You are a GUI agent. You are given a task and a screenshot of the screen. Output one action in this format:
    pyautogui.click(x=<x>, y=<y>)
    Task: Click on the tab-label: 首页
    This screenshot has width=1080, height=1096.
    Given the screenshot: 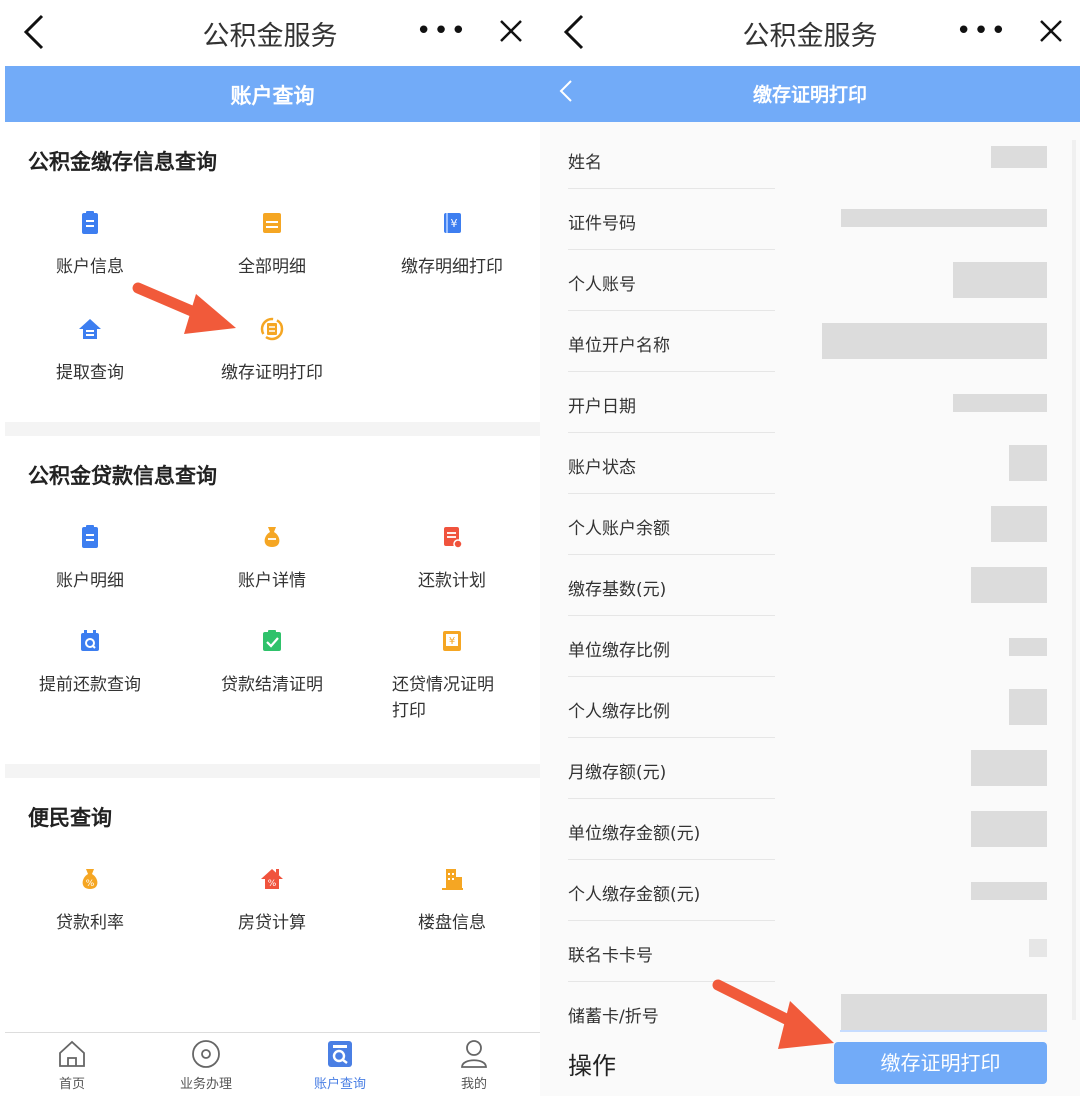 What is the action you would take?
    pyautogui.click(x=71, y=1084)
    